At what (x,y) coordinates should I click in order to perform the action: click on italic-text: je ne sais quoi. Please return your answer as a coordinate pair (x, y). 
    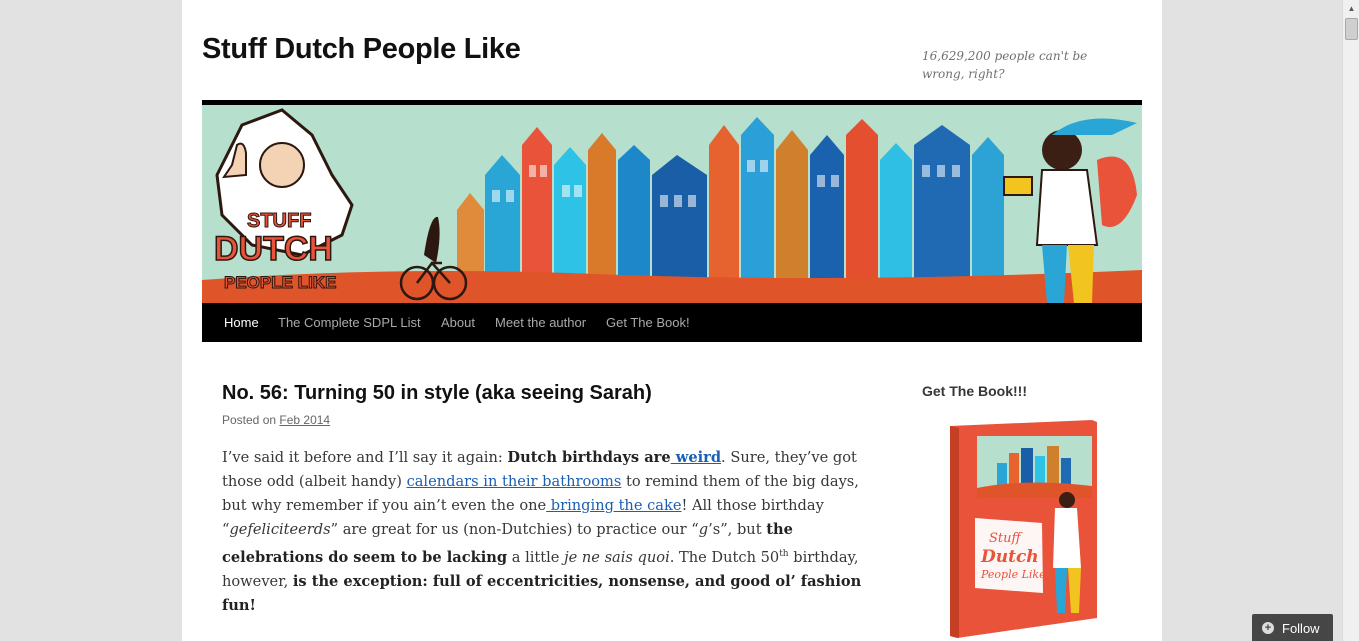
    Looking at the image, I should click on (617, 557).